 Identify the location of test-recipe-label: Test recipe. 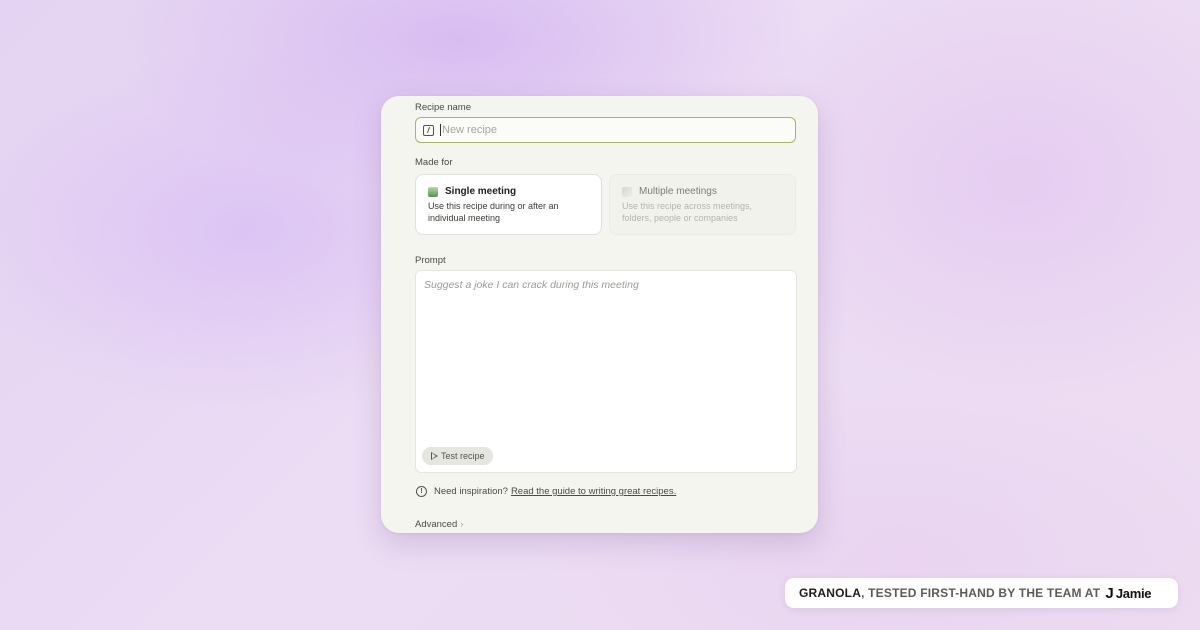
(463, 456).